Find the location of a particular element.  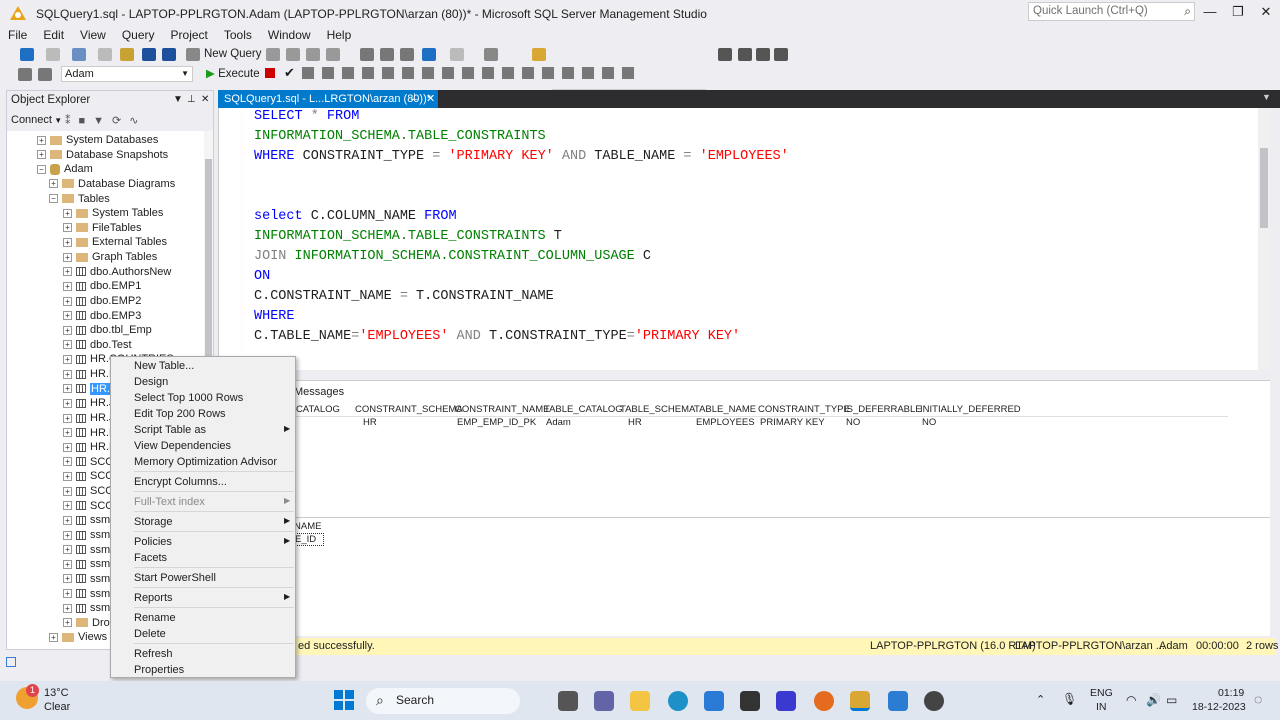

tab-list-chevron-icon: ▼ is located at coordinates (1266, 97).